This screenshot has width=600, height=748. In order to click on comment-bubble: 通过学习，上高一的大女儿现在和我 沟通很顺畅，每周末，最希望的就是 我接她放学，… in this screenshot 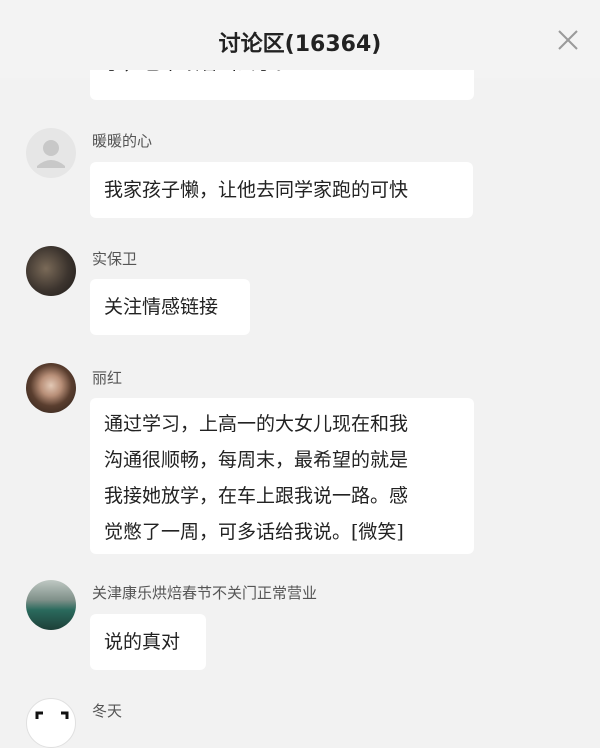, I will do `click(282, 476)`.